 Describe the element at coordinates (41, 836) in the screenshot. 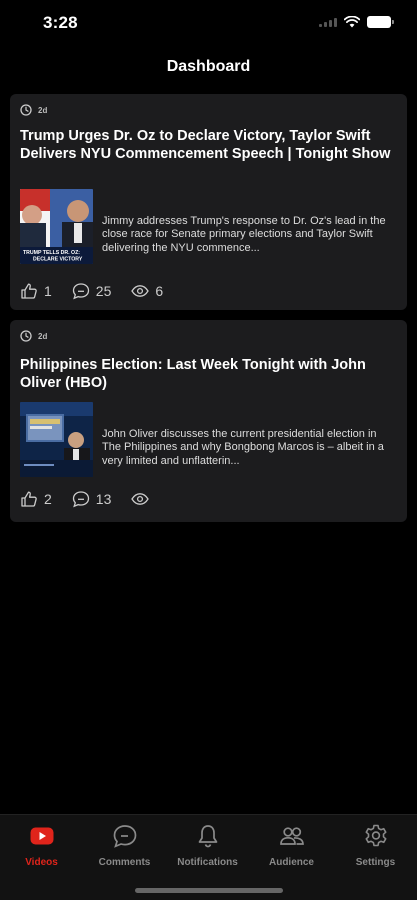

I see `youtube-icon` at that location.